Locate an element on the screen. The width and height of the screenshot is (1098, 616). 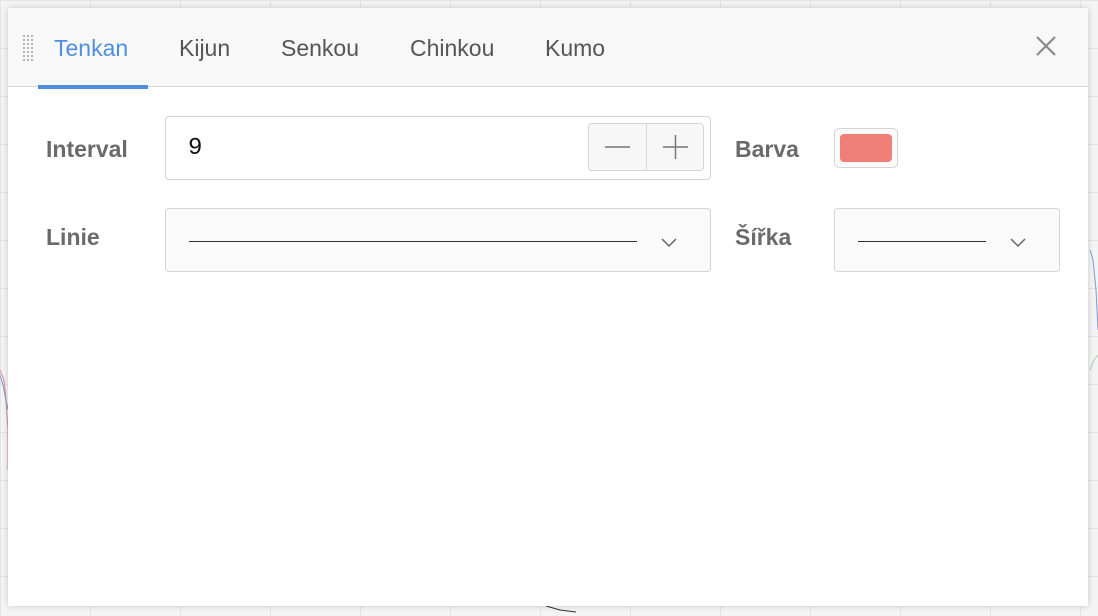
close-button is located at coordinates (1046, 46).